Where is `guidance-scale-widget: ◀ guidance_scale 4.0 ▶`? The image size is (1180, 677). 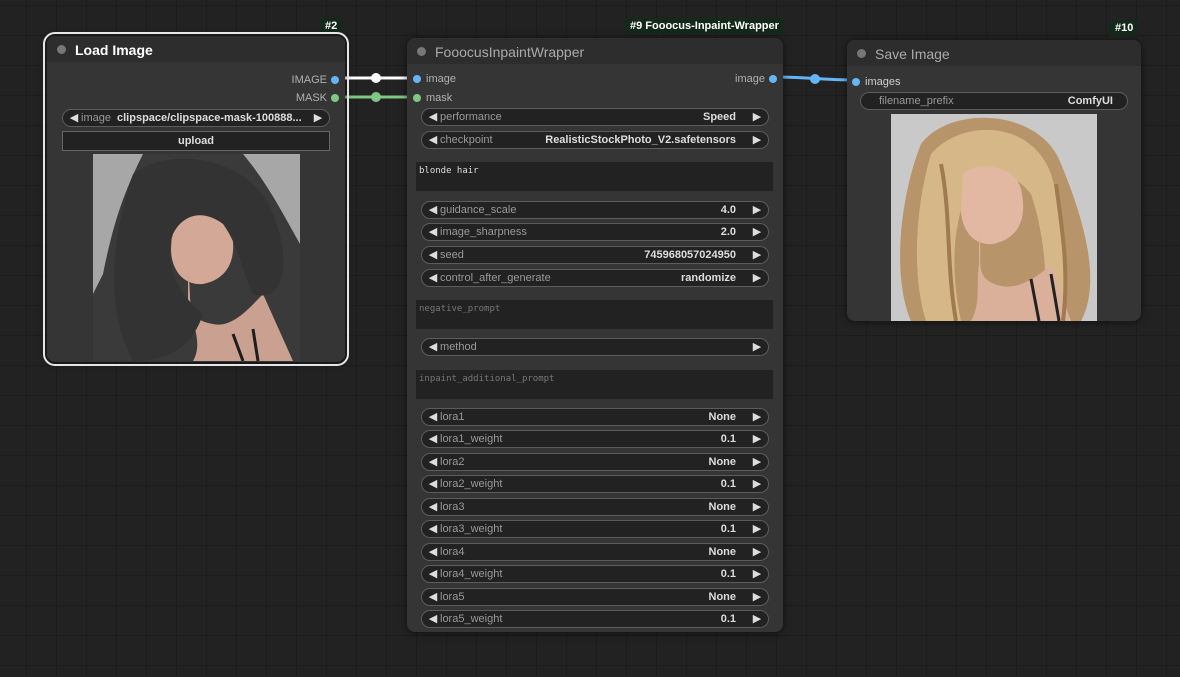 guidance-scale-widget: ◀ guidance_scale 4.0 ▶ is located at coordinates (595, 210).